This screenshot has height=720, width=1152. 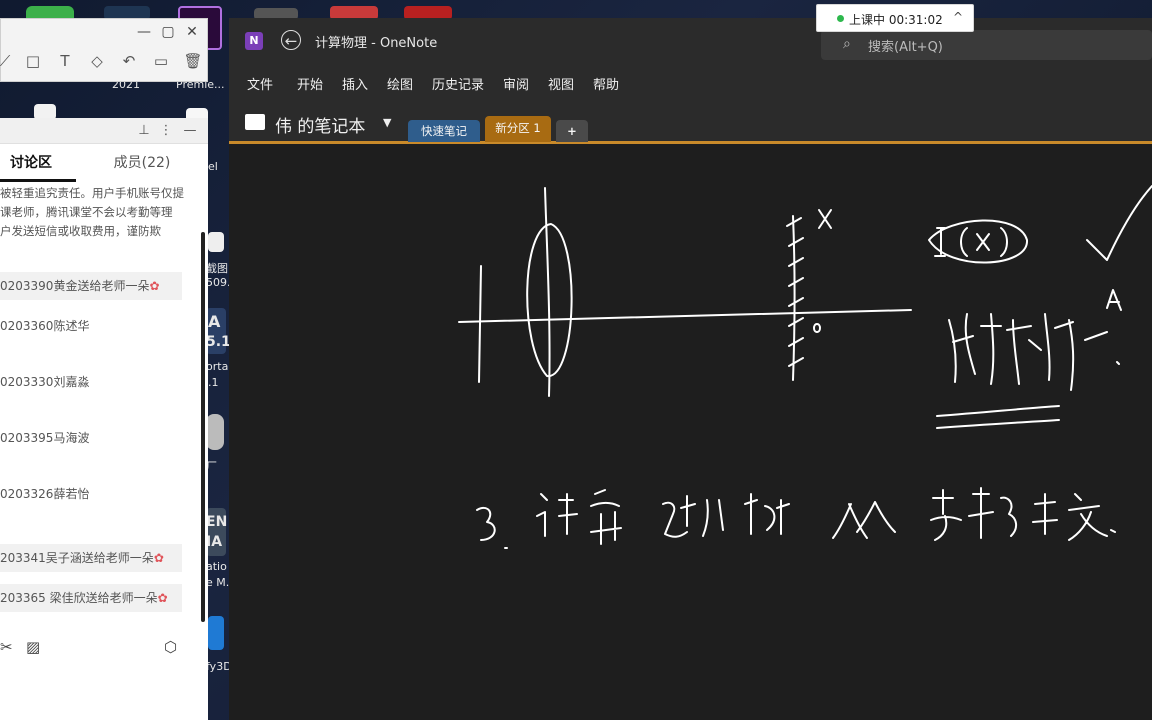 What do you see at coordinates (219, 666) in the screenshot?
I see `desktop-label: fy3D` at bounding box center [219, 666].